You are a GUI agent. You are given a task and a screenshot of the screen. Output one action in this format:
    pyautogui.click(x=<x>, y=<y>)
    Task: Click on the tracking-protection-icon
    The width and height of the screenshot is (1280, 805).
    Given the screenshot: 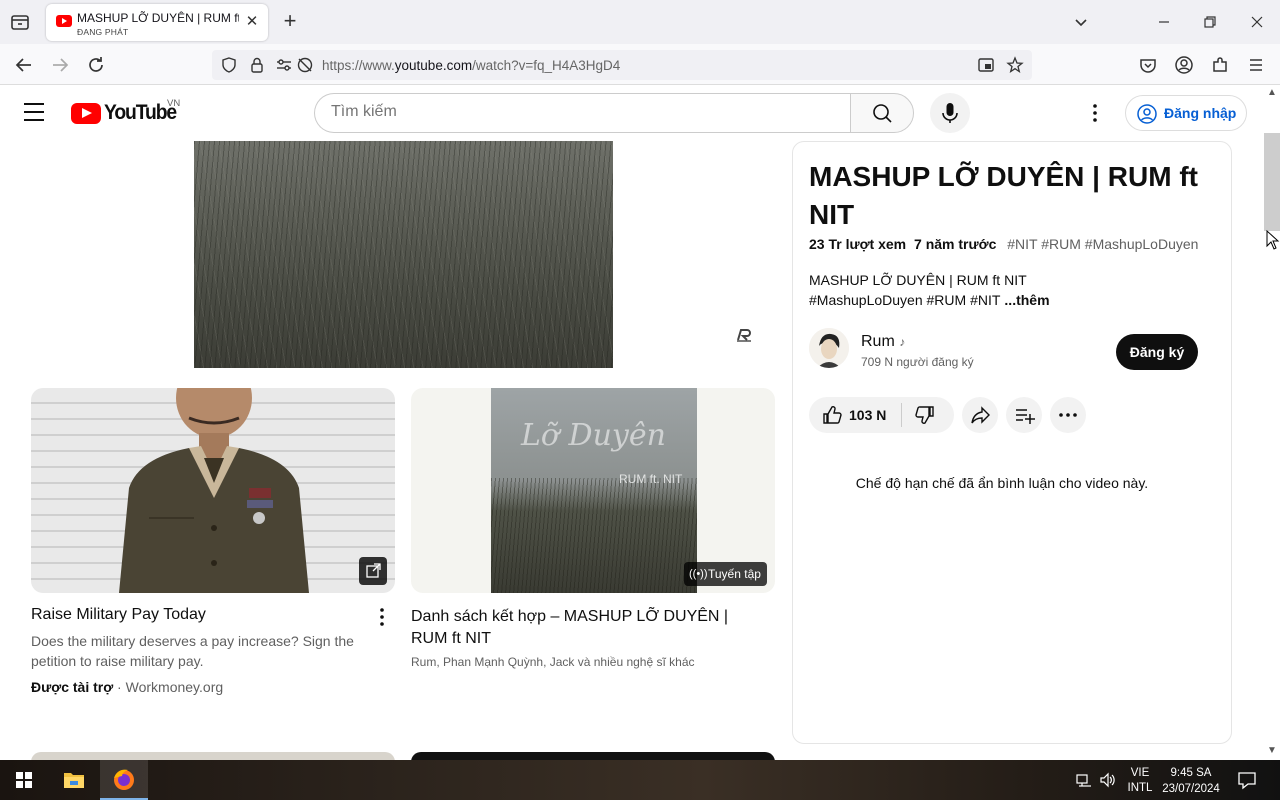 What is the action you would take?
    pyautogui.click(x=229, y=65)
    